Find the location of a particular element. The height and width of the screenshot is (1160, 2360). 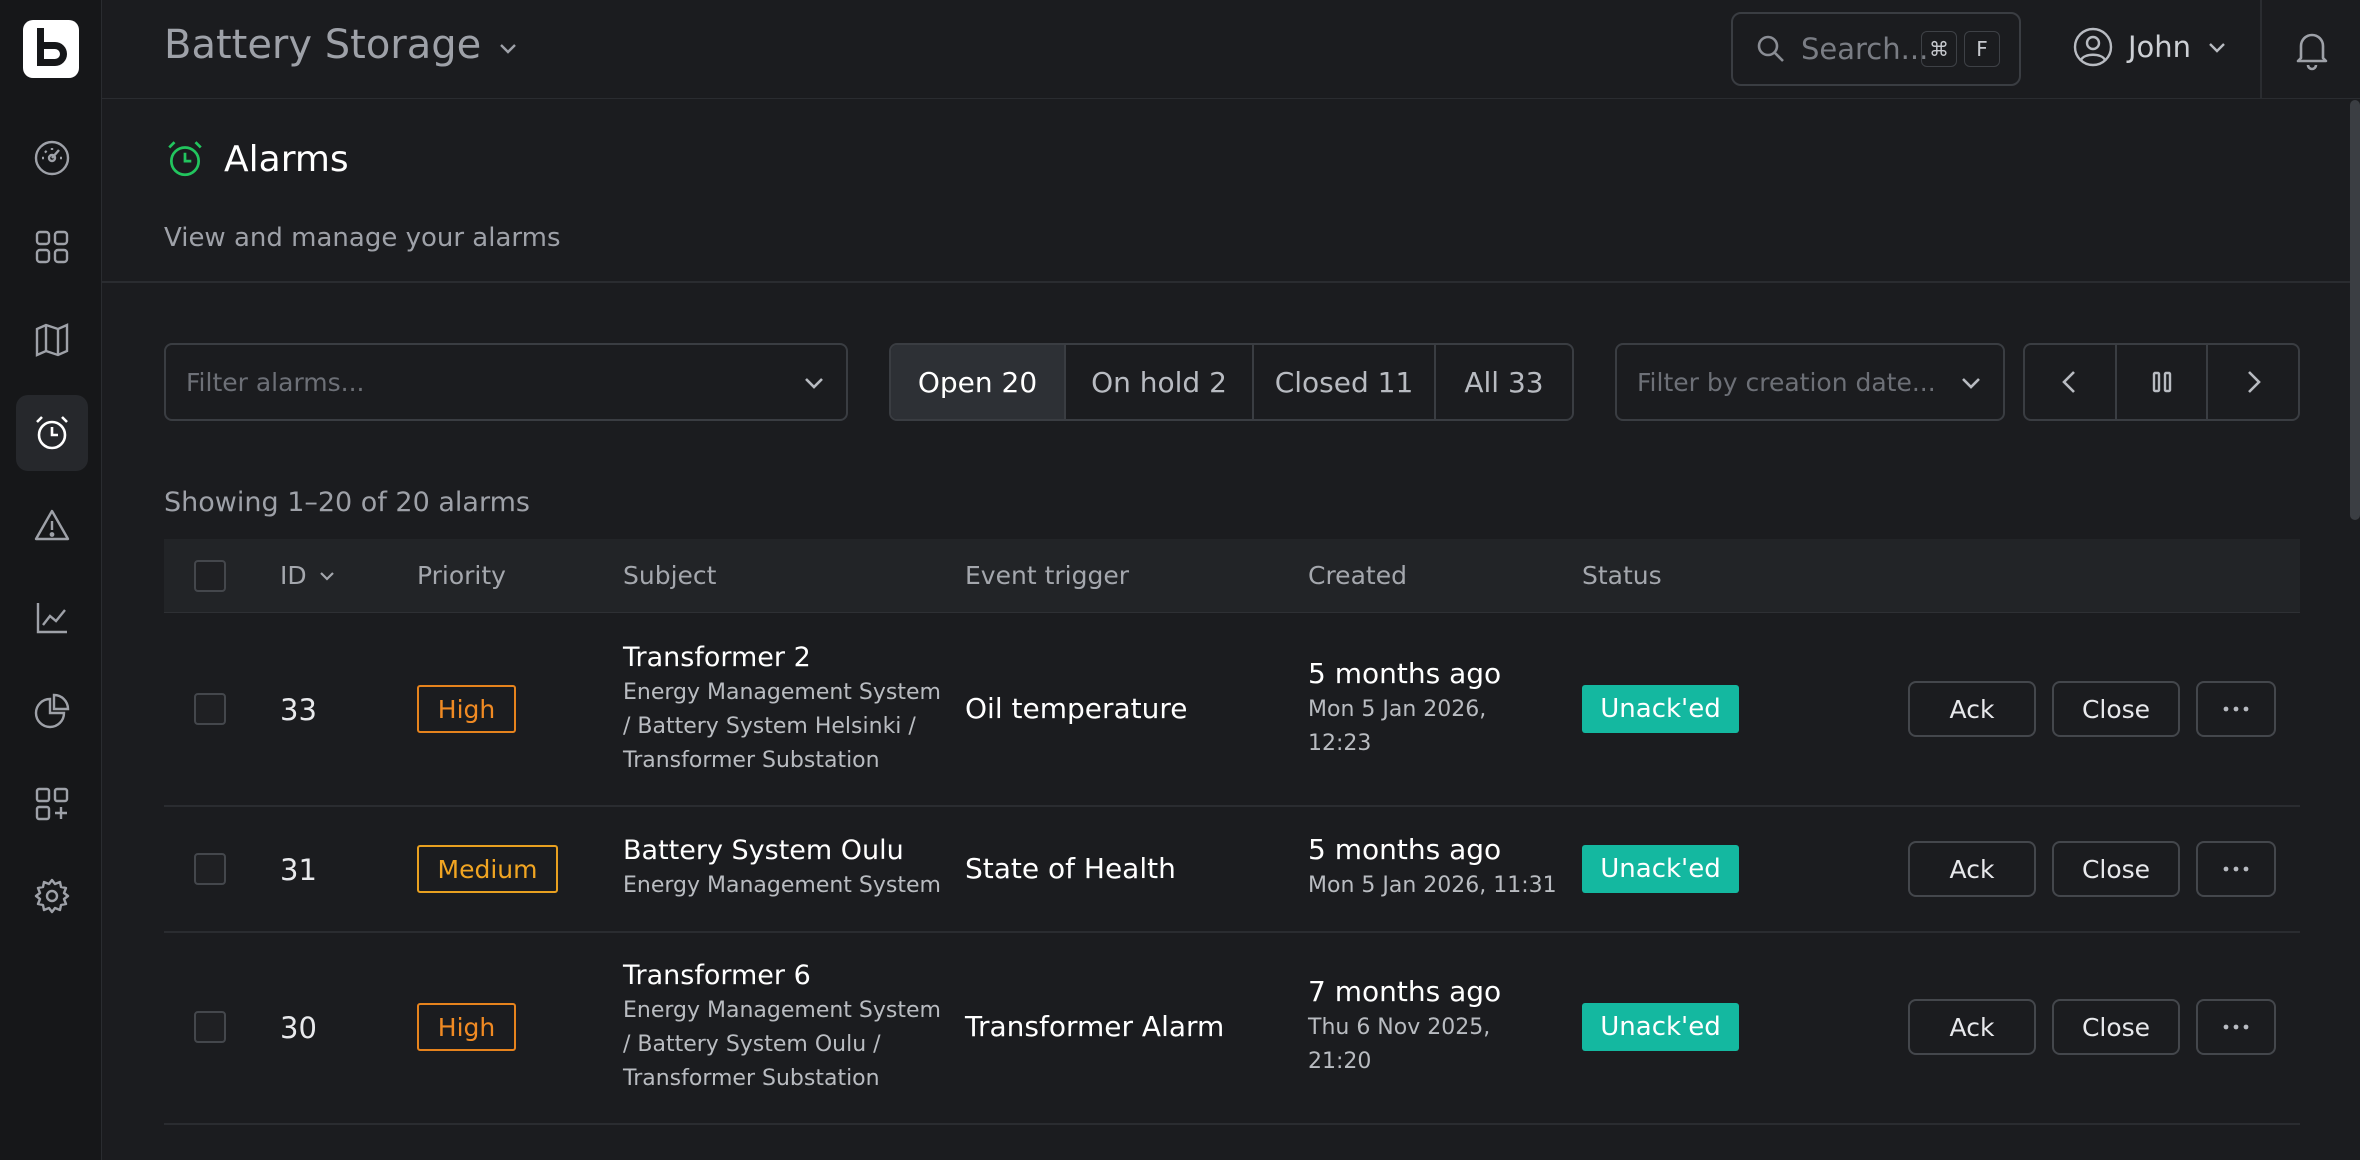

sidebar-item-settings is located at coordinates (52, 896).